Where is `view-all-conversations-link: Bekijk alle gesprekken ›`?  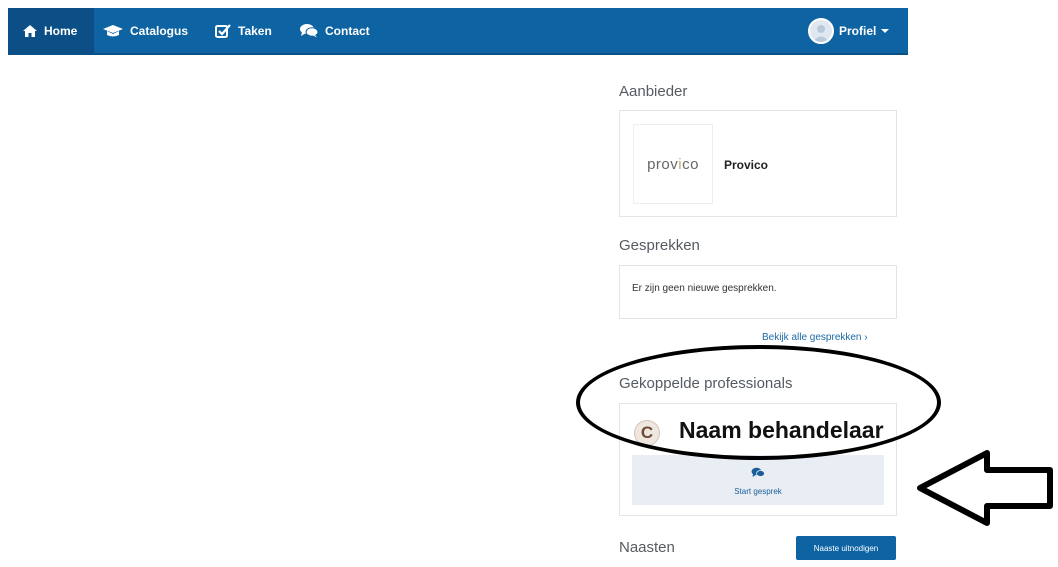
view-all-conversations-link: Bekijk alle gesprekken › is located at coordinates (815, 337).